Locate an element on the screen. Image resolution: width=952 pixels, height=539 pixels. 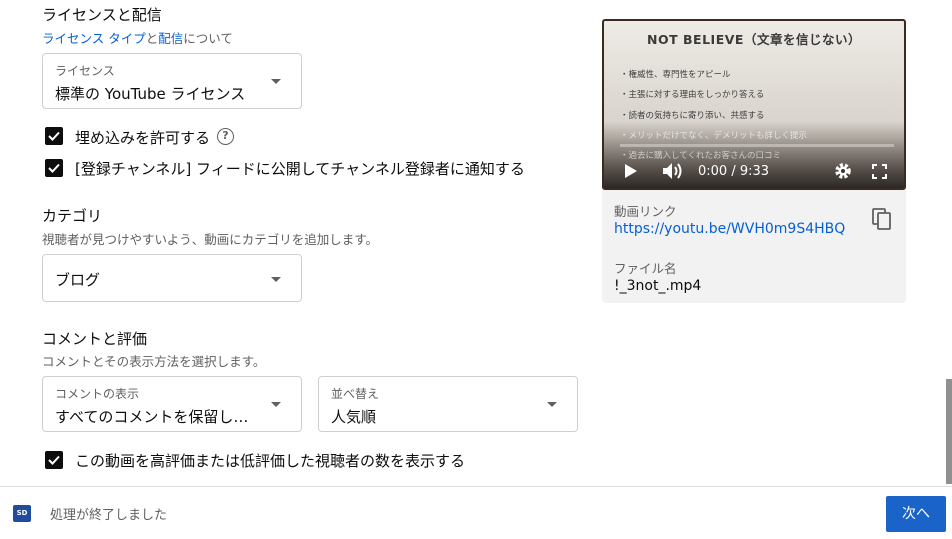
play-icon is located at coordinates (631, 171).